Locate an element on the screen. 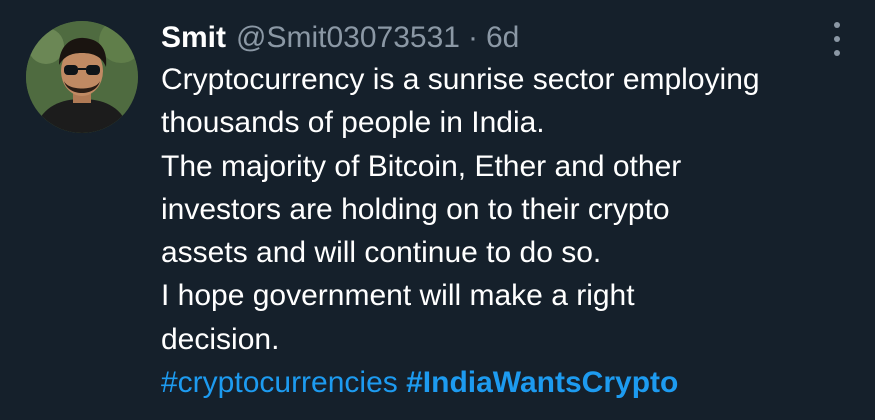  author-handle: @Smit03073531 is located at coordinates (348, 38).